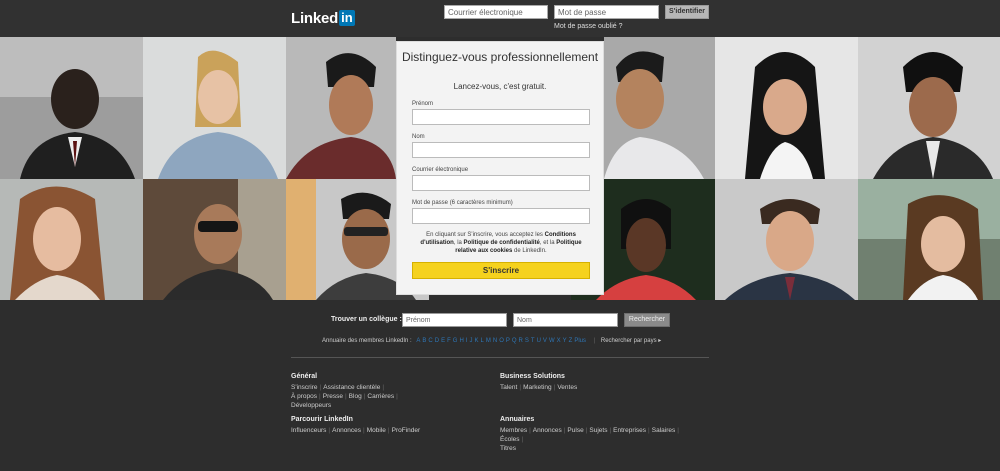  What do you see at coordinates (565, 320) in the screenshot?
I see `find-last-name-input: Nom` at bounding box center [565, 320].